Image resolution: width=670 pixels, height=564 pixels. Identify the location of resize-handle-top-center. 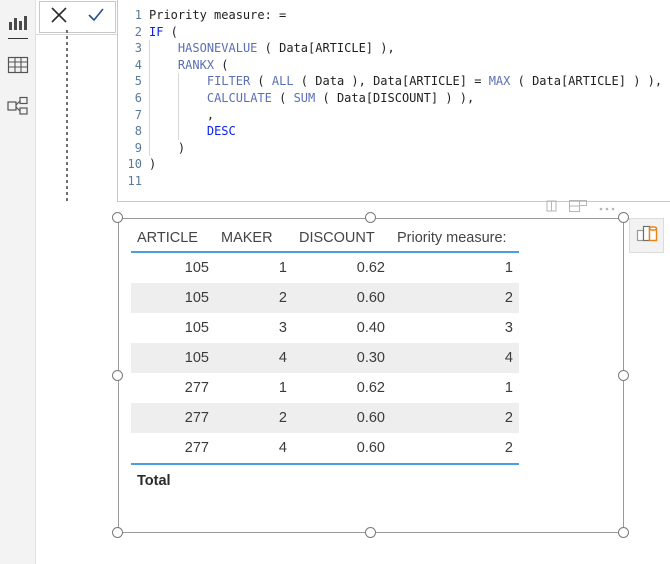
(370, 217).